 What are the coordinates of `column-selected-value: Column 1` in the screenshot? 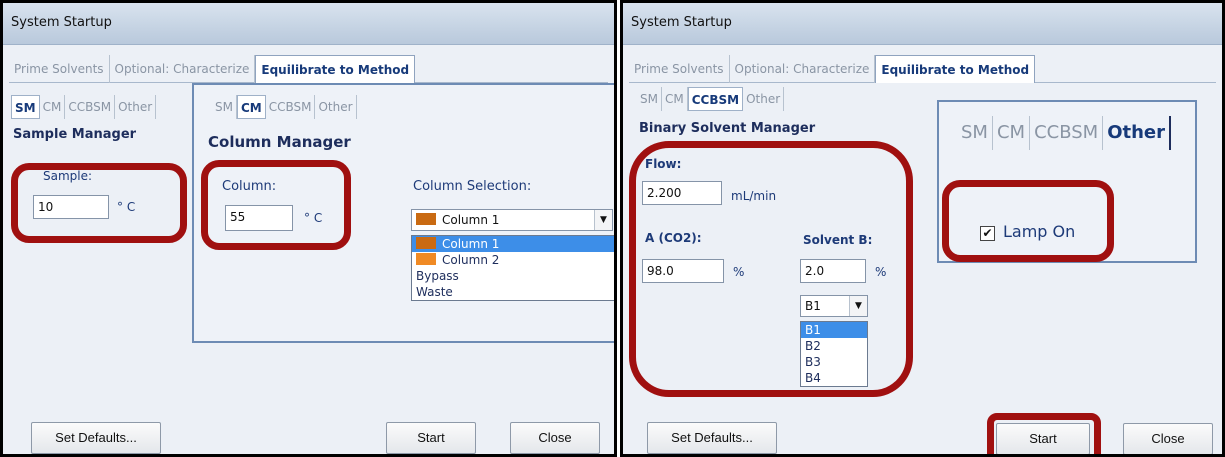 It's located at (471, 220).